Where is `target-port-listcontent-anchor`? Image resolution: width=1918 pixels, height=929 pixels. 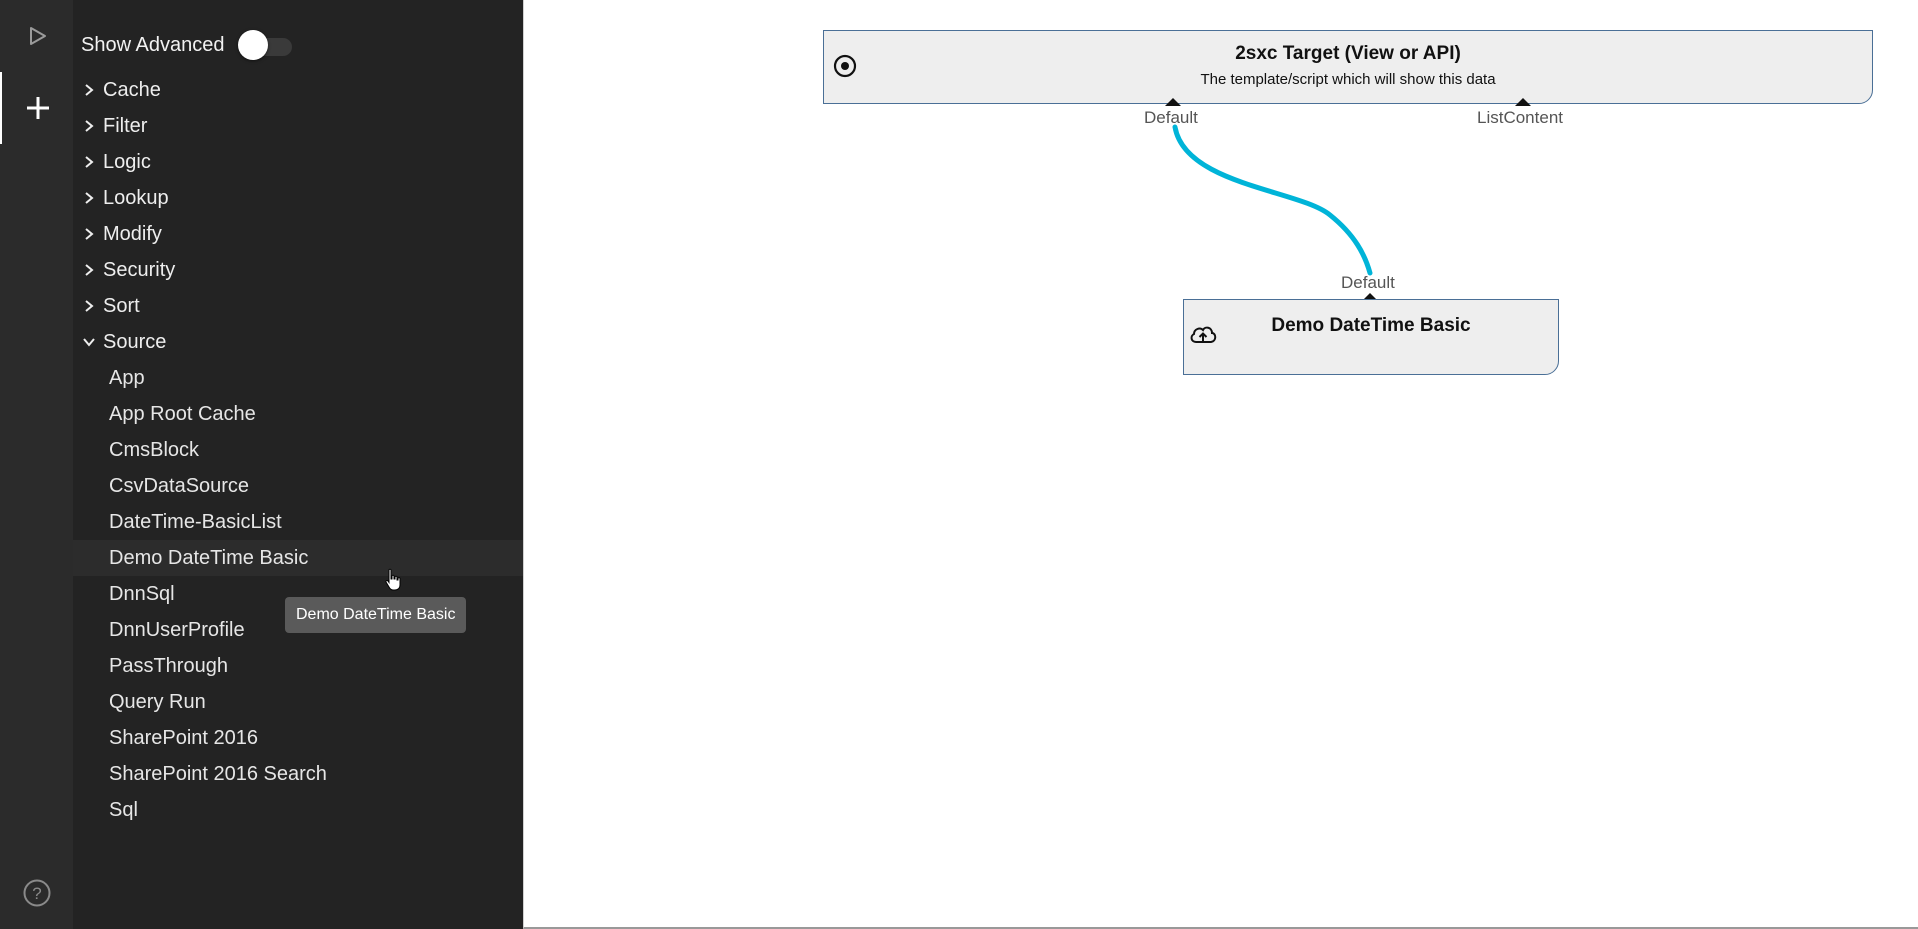
target-port-listcontent-anchor is located at coordinates (1523, 102).